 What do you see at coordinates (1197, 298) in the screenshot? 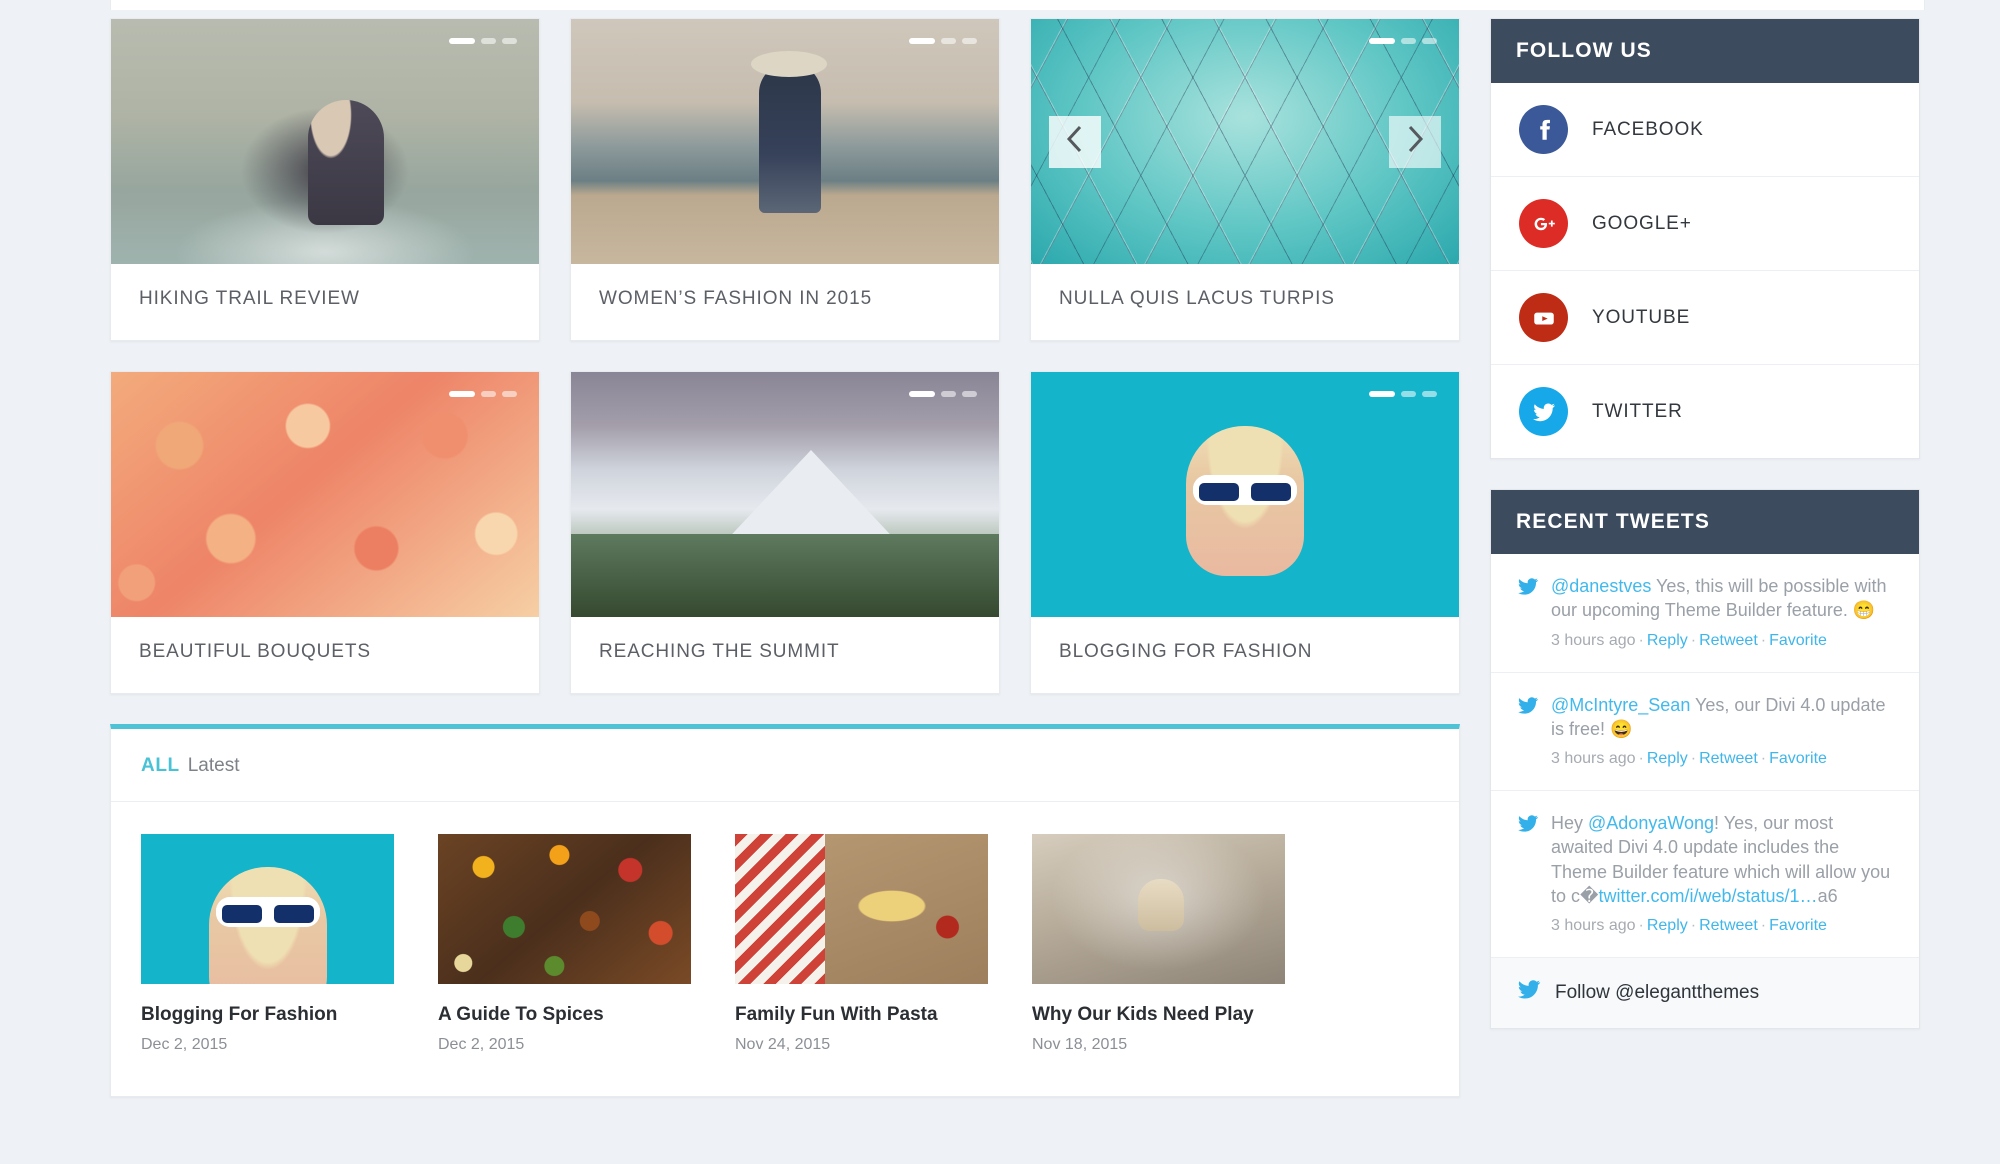
I see `card-title: NULLA QUIS LACUS TURPIS` at bounding box center [1197, 298].